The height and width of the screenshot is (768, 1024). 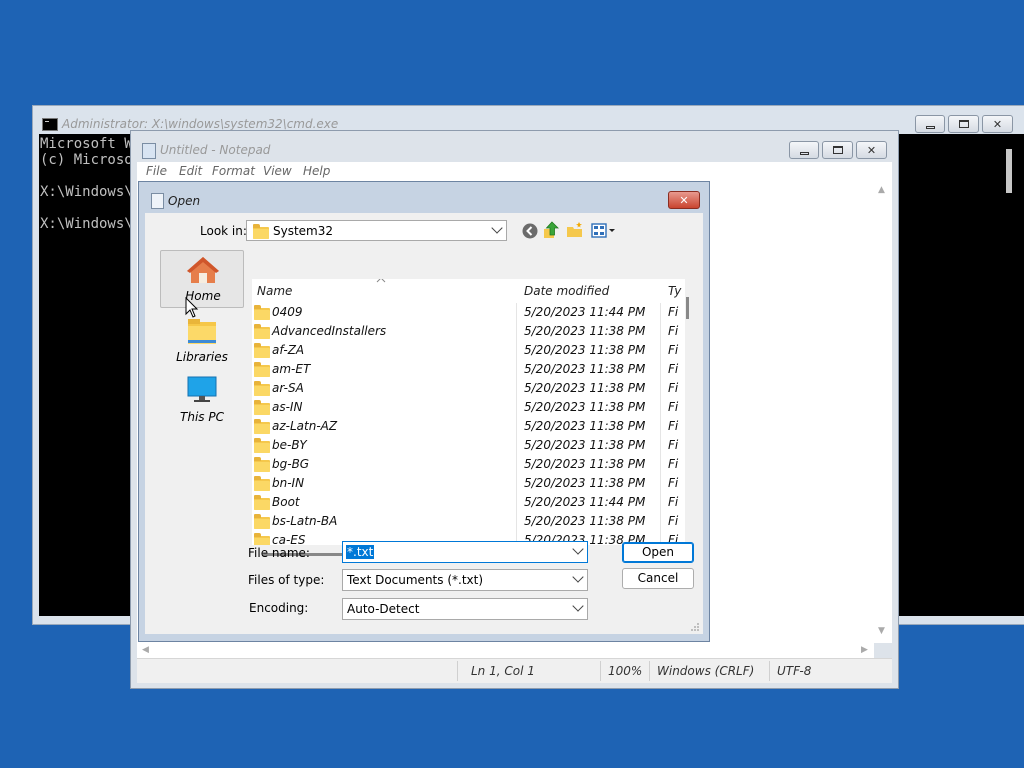 I want to click on column-name: Name, so click(x=274, y=291).